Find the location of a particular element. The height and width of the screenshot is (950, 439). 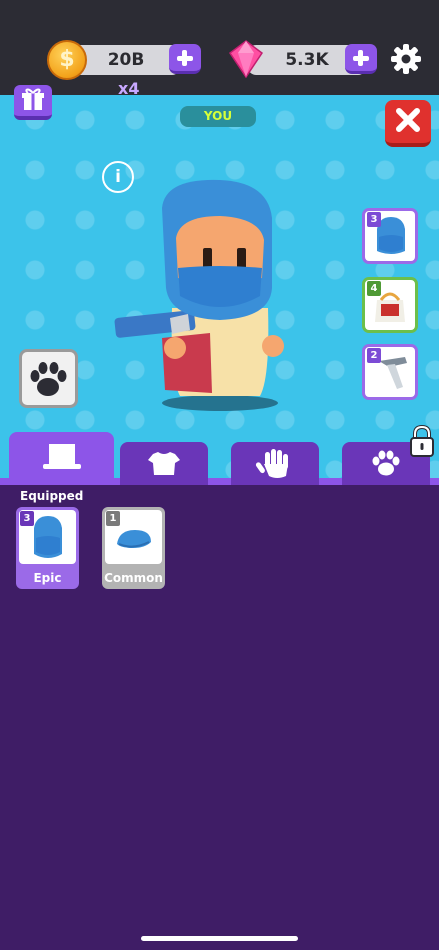

lock-icon is located at coordinates (422, 440).